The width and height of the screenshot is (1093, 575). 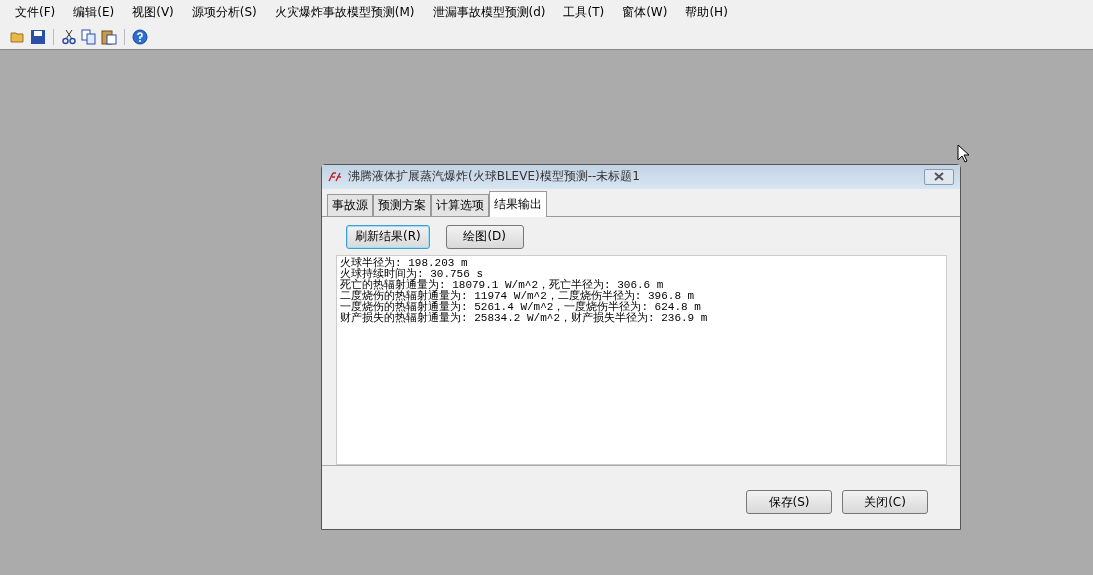 I want to click on menu-item: 火灾爆炸事故模型预测(M), so click(x=344, y=12).